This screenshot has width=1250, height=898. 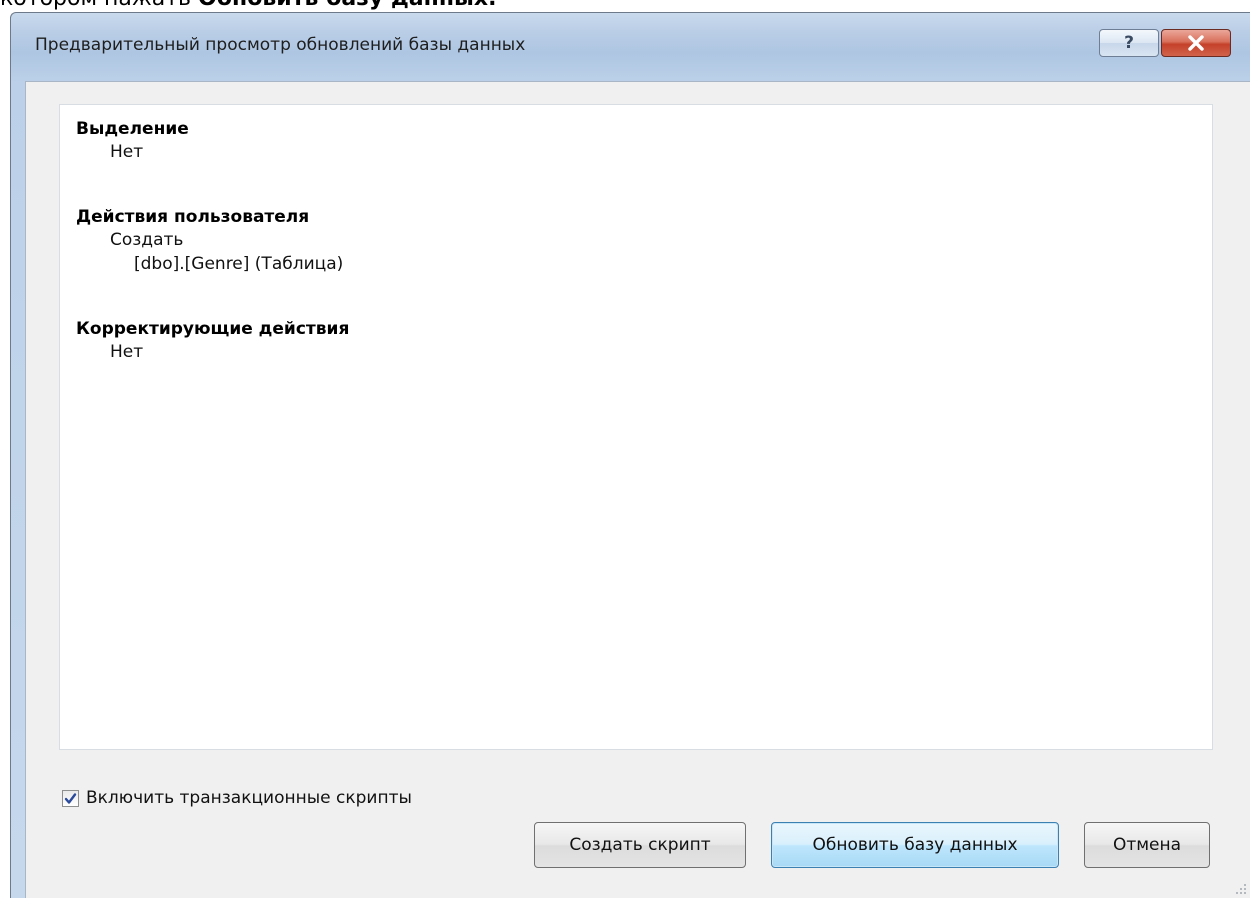 I want to click on include-transactional-scripts-checkbox, so click(x=70, y=798).